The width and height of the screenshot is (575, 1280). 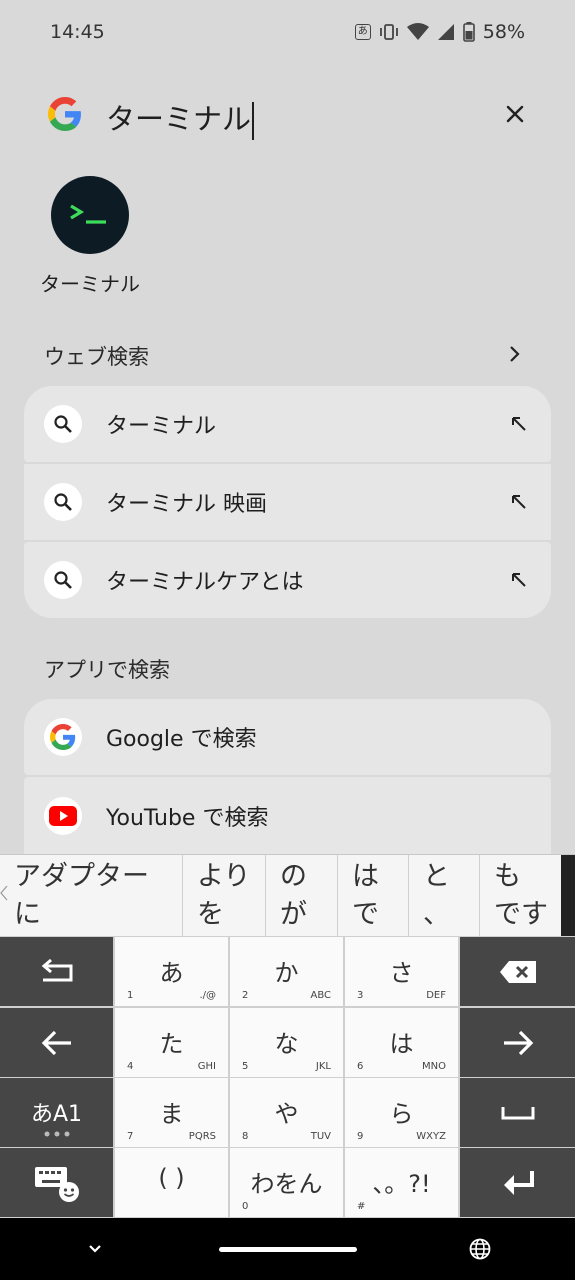 I want to click on key-ta: た 4 GHI, so click(x=171, y=1042).